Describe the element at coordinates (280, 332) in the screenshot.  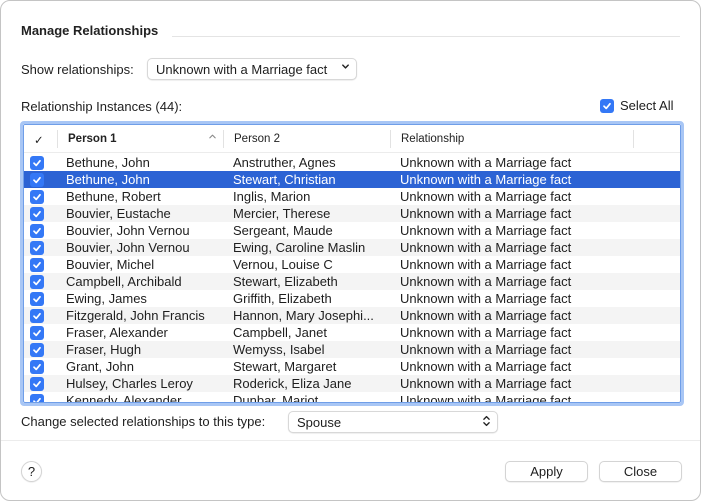
I see `cell-person2: Campbell, Janet` at that location.